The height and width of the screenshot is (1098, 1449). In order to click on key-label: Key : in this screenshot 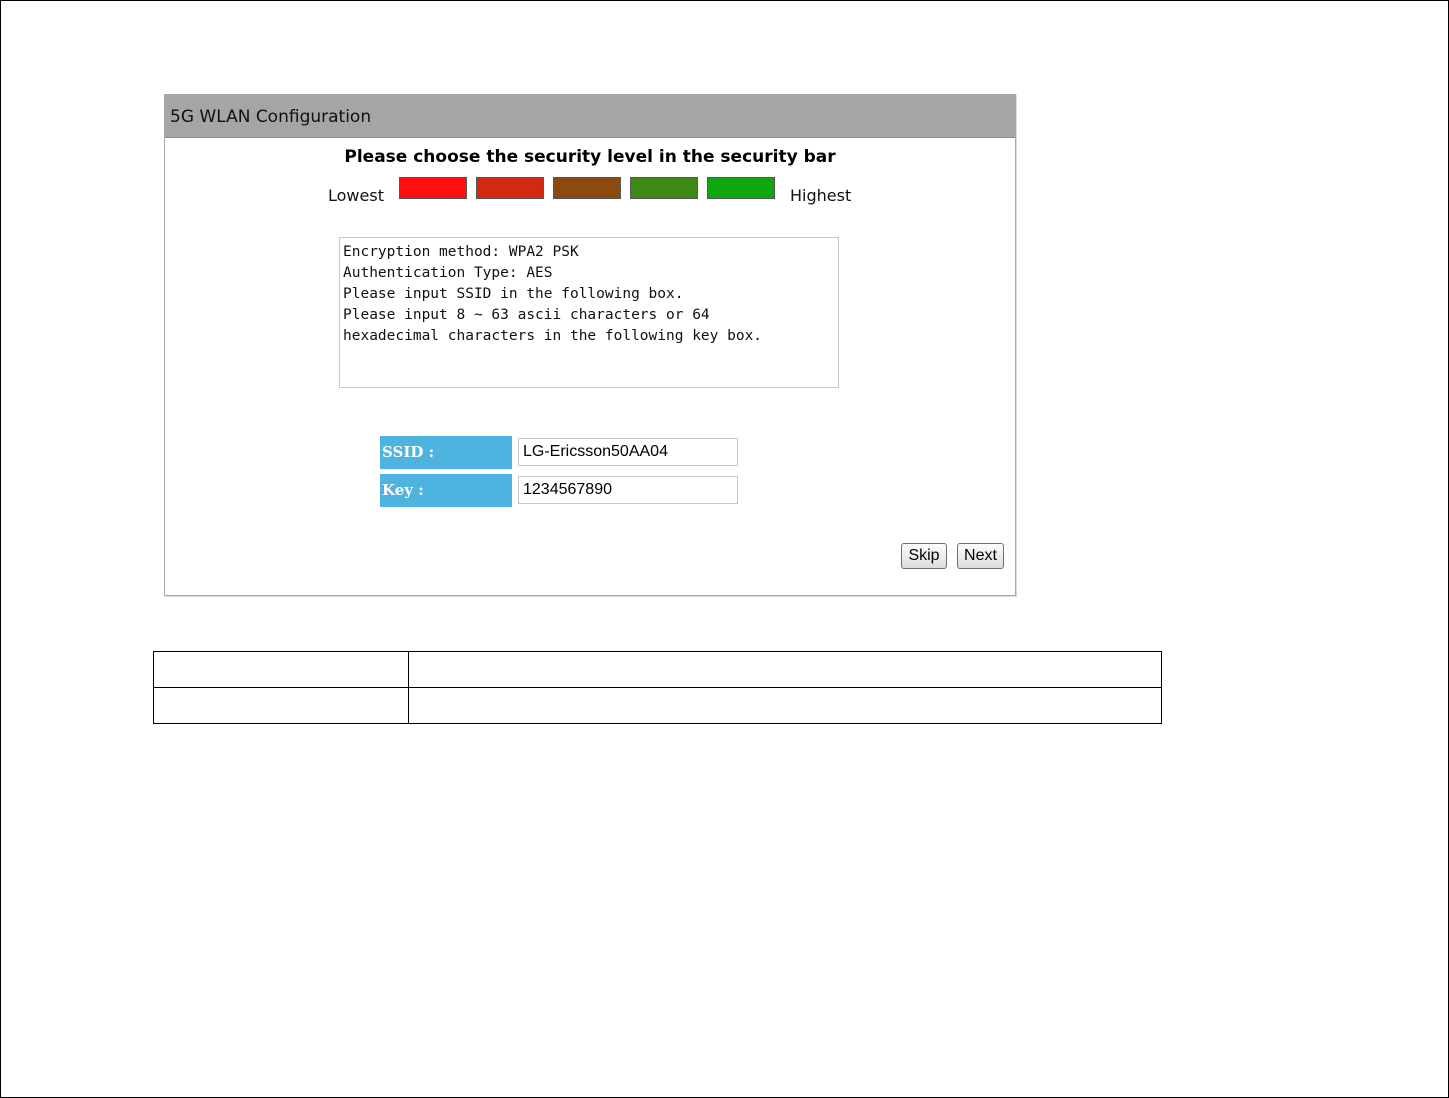, I will do `click(446, 490)`.